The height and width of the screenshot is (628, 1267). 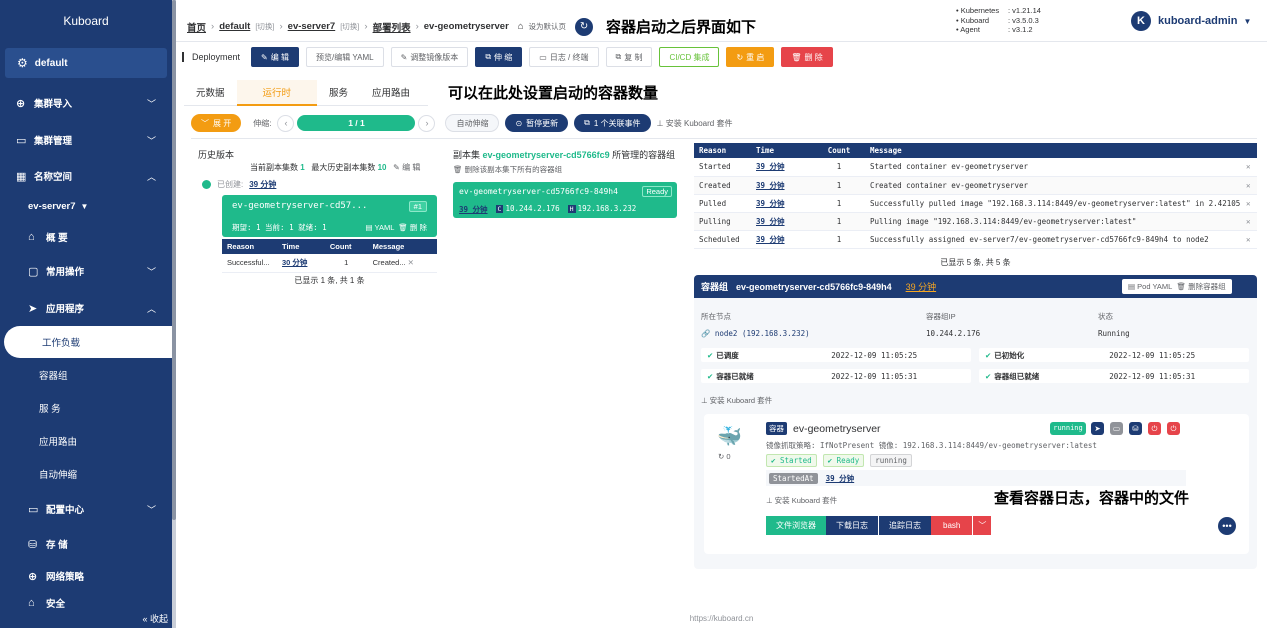 What do you see at coordinates (86, 375) in the screenshot?
I see `sidebar-item-pods: 容器组` at bounding box center [86, 375].